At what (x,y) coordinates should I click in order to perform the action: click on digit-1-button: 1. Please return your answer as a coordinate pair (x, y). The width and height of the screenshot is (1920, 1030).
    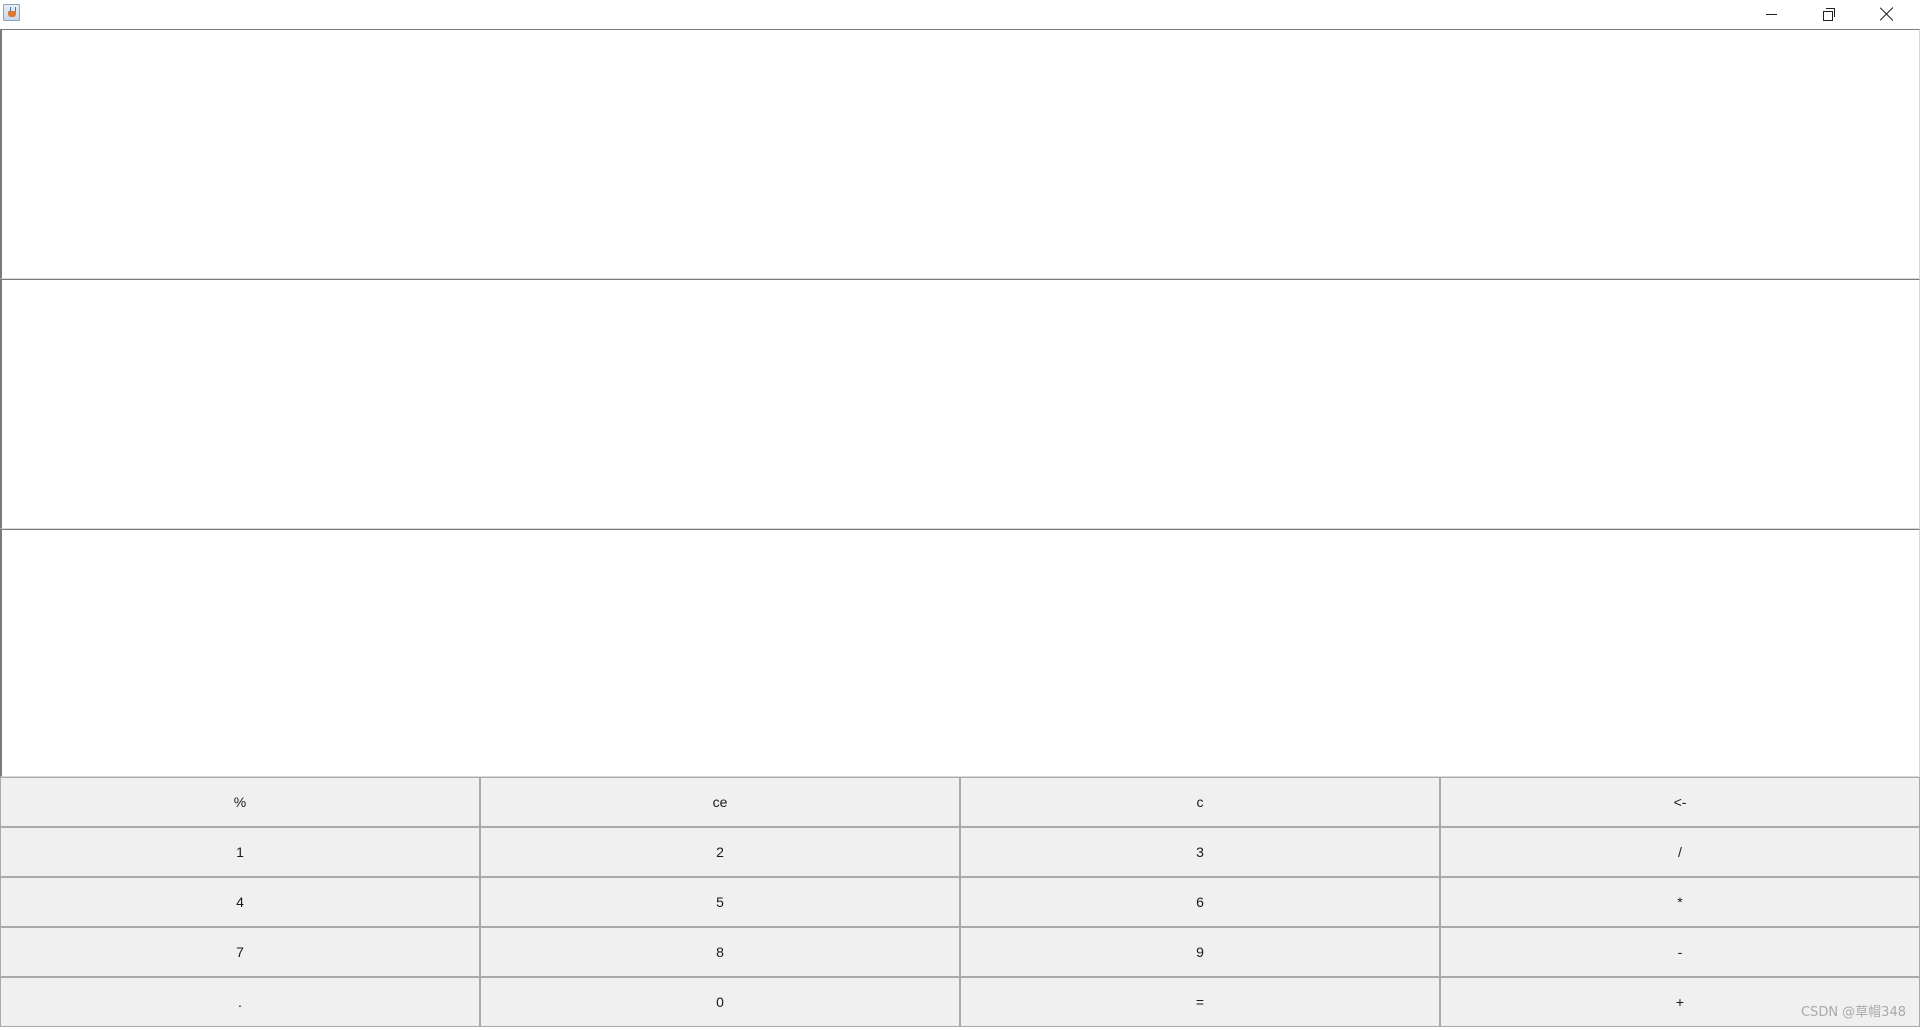
    Looking at the image, I should click on (240, 852).